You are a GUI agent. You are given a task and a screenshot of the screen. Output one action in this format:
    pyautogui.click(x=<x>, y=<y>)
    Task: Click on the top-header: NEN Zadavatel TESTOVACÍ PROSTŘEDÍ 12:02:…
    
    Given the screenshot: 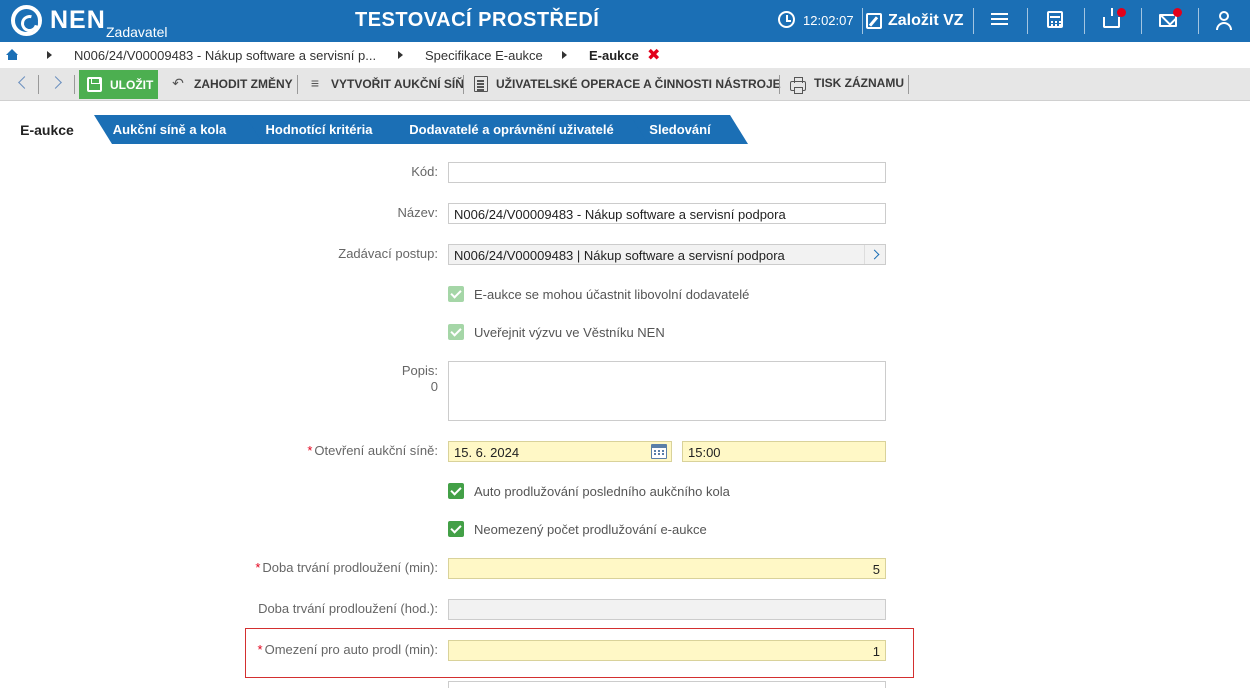 What is the action you would take?
    pyautogui.click(x=625, y=21)
    